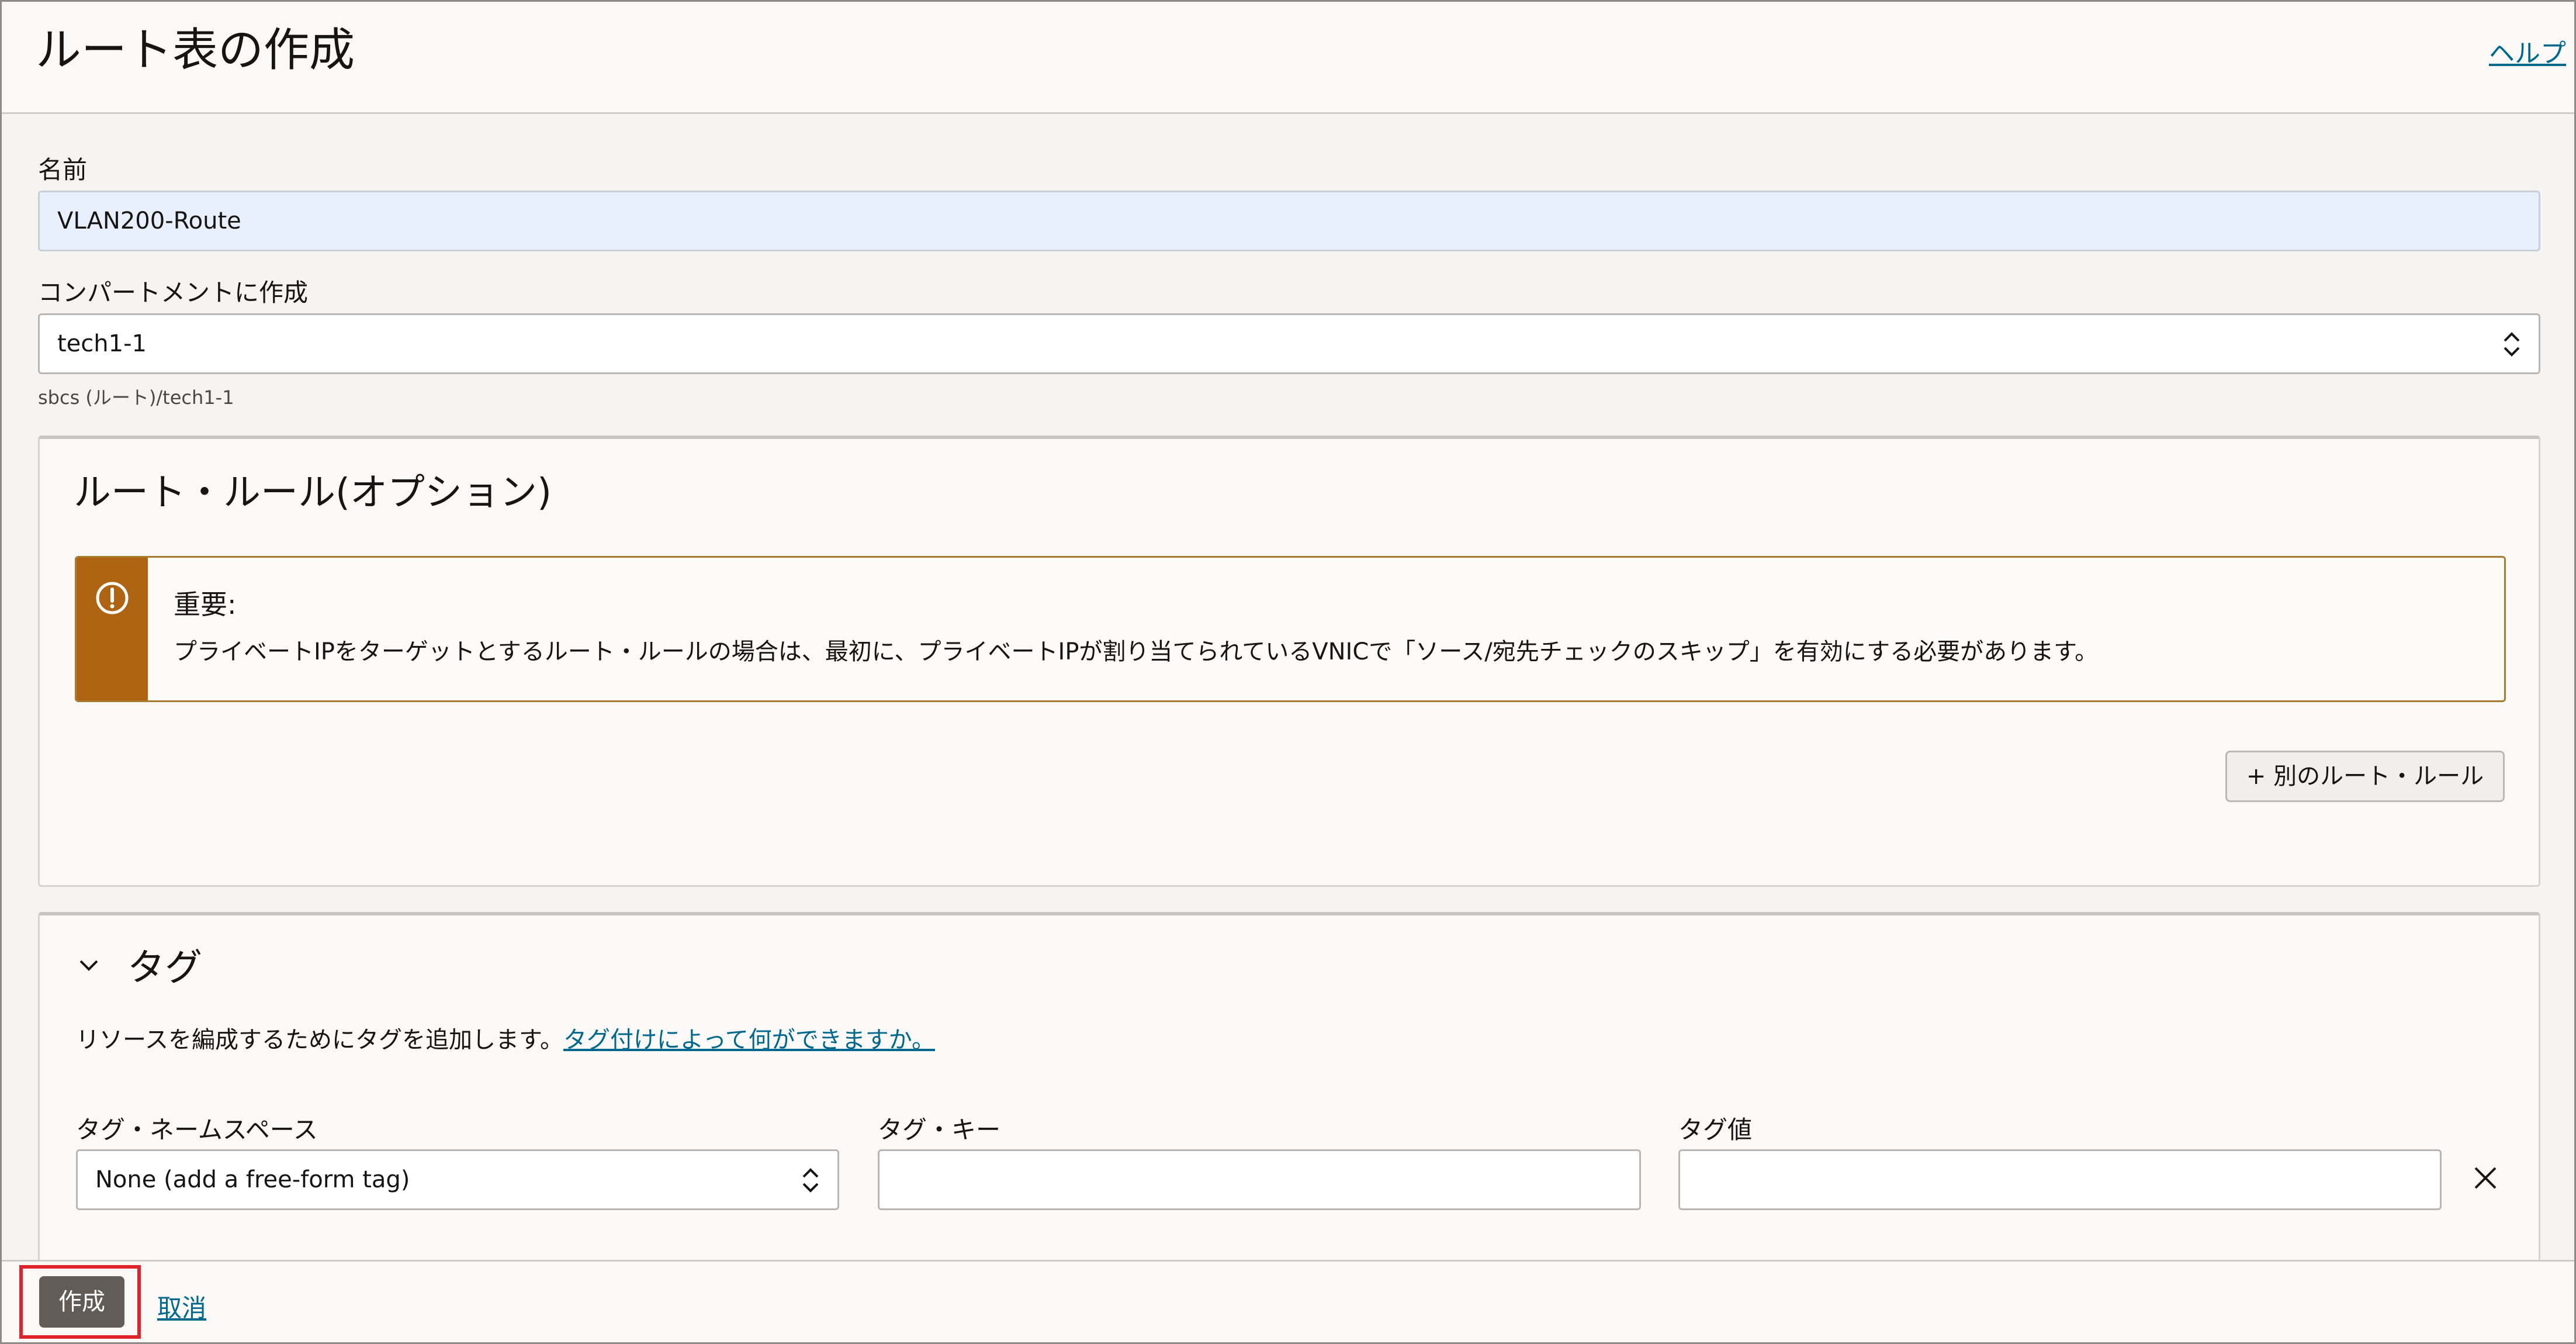 The height and width of the screenshot is (1344, 2576). What do you see at coordinates (181, 1306) in the screenshot?
I see `cancel-link: 取消` at bounding box center [181, 1306].